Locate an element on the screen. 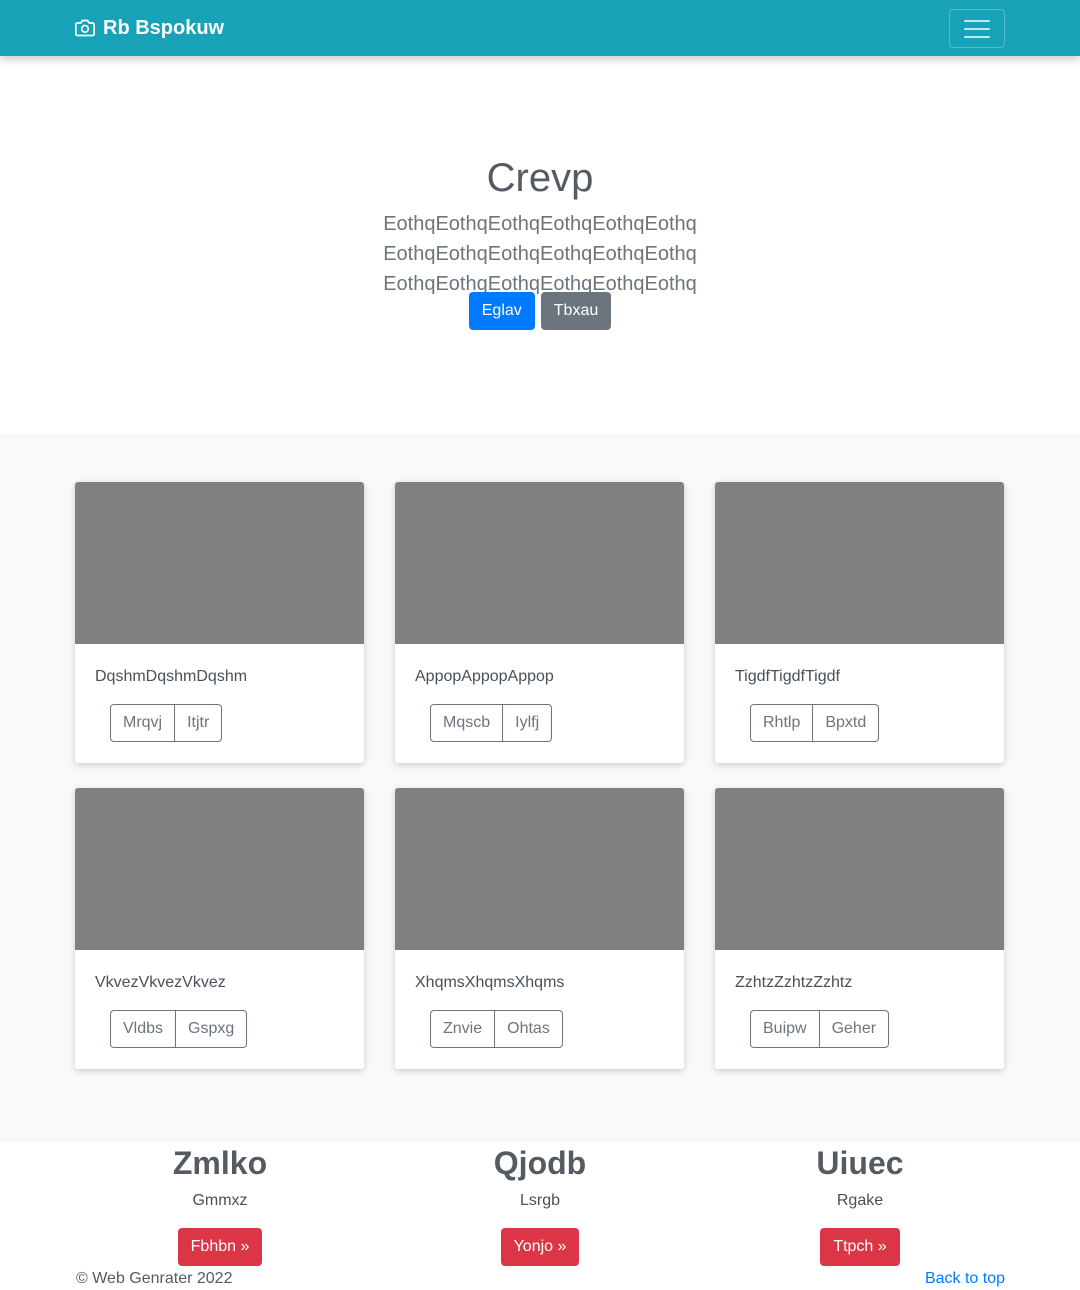 Image resolution: width=1080 pixels, height=1290 pixels. card-edit-button: Itjtr is located at coordinates (198, 723).